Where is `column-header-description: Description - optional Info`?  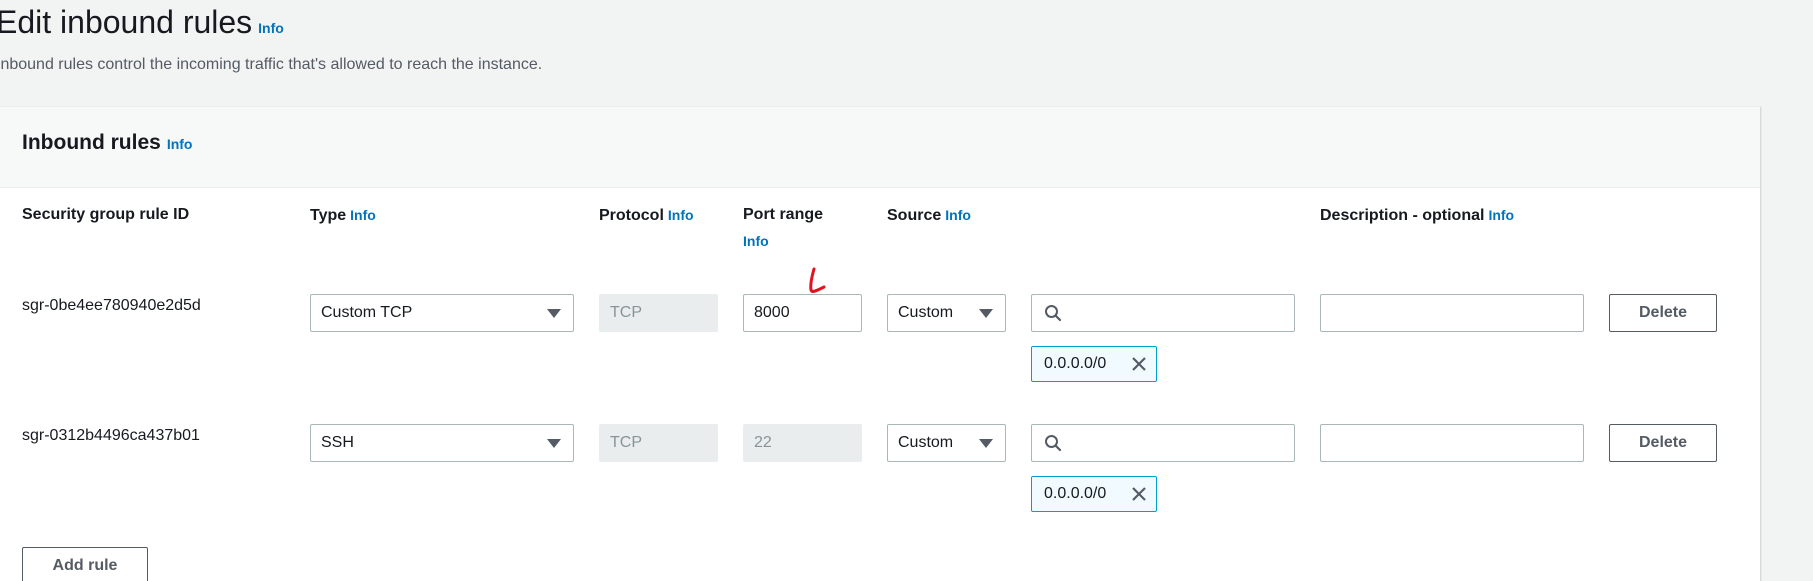
column-header-description: Description - optional Info is located at coordinates (1417, 215).